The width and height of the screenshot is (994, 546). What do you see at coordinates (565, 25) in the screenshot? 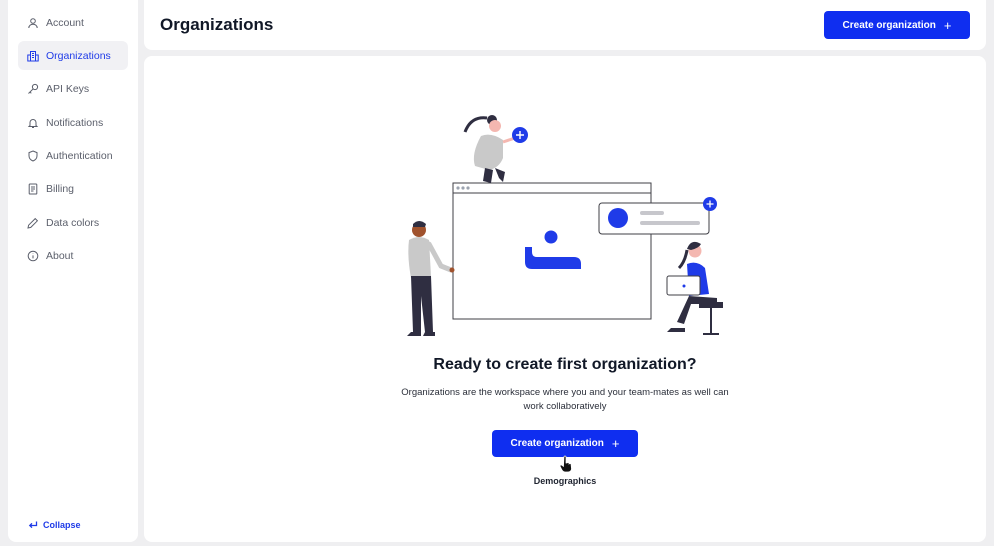
I see `page-header: Organizations Create organization +` at bounding box center [565, 25].